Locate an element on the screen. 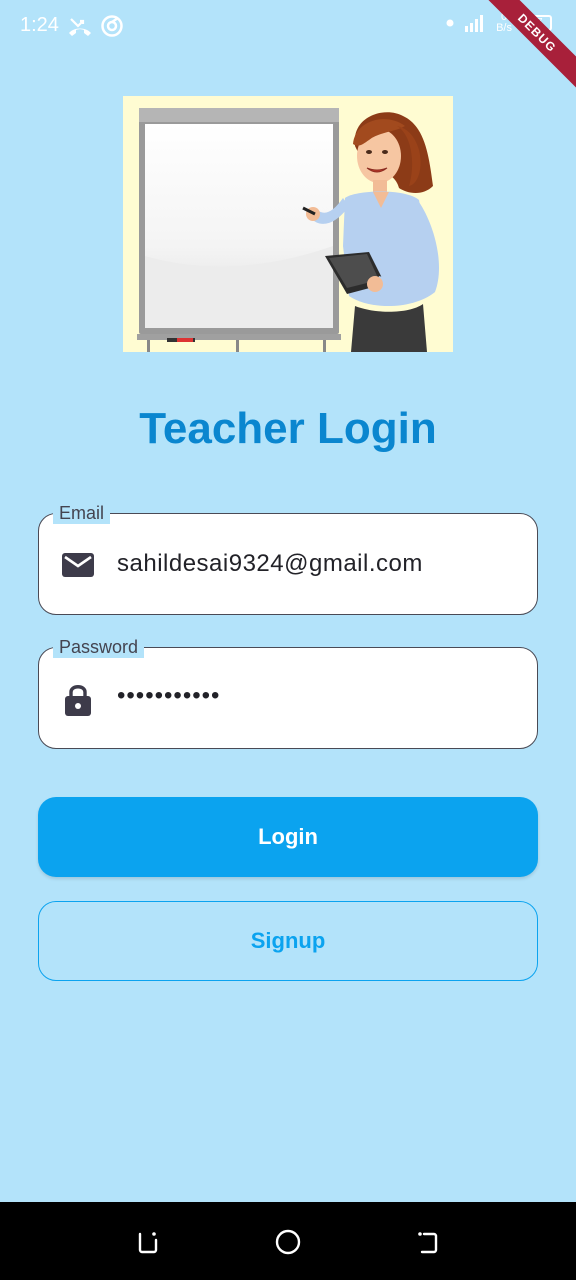 The width and height of the screenshot is (576, 1280). email-input: sahildesai9324@gmail.com is located at coordinates (270, 564).